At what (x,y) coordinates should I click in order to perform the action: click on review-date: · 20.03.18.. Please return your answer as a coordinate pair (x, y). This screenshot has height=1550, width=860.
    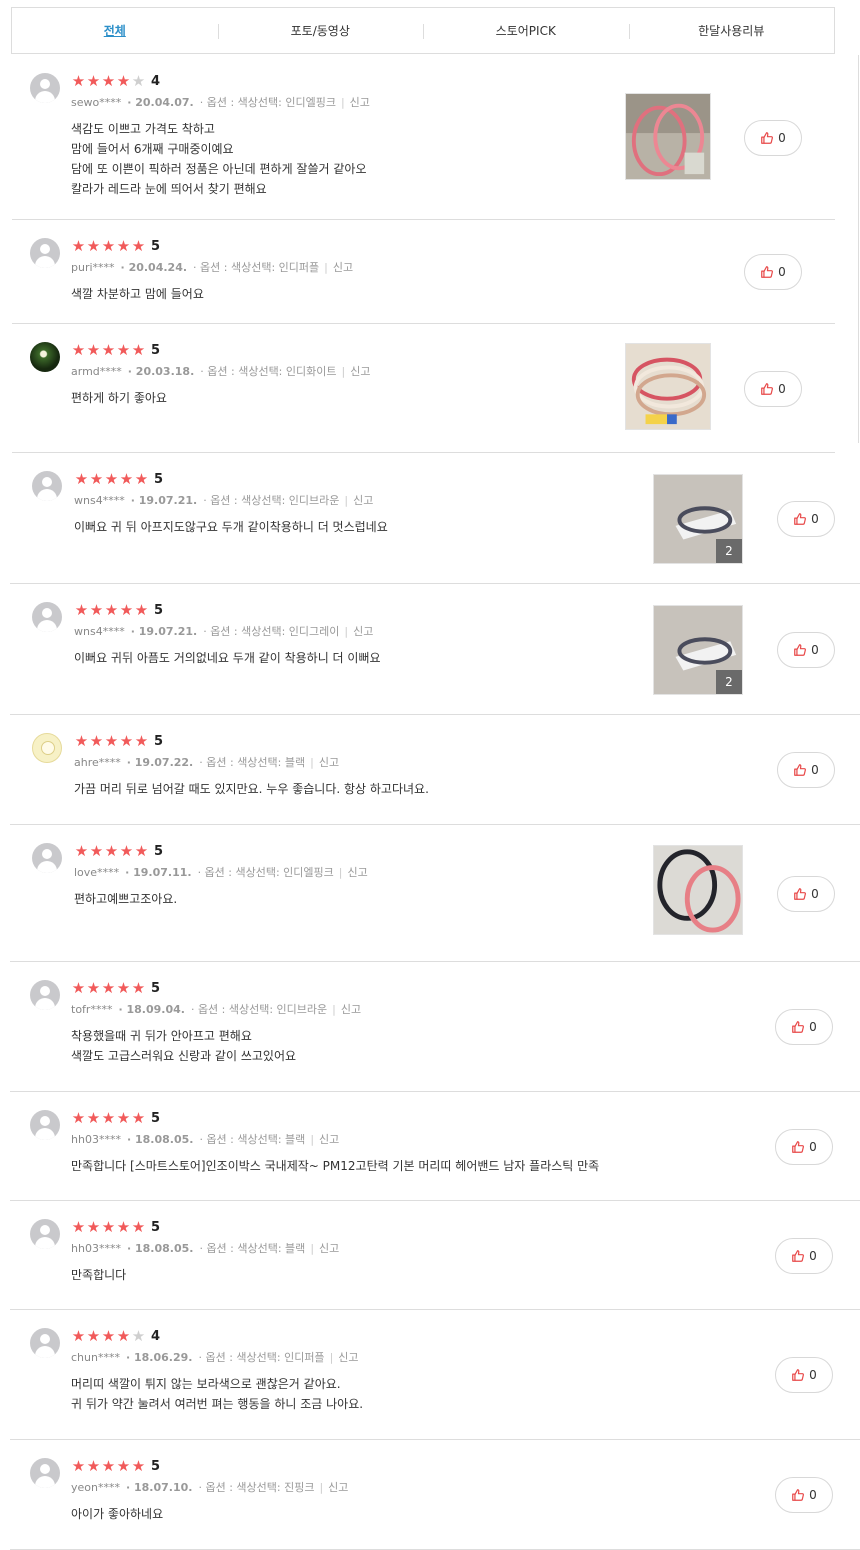
    Looking at the image, I should click on (161, 371).